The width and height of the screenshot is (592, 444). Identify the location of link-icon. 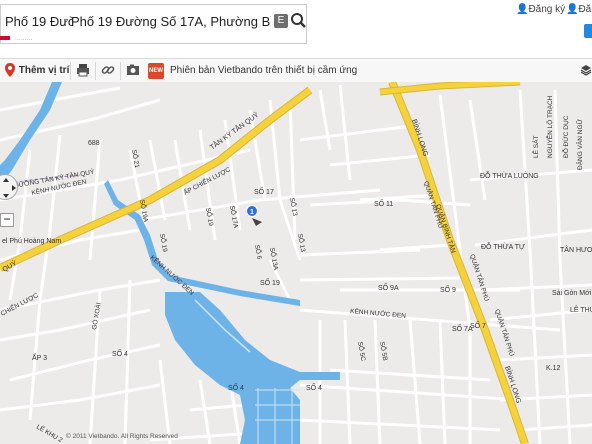
(108, 70).